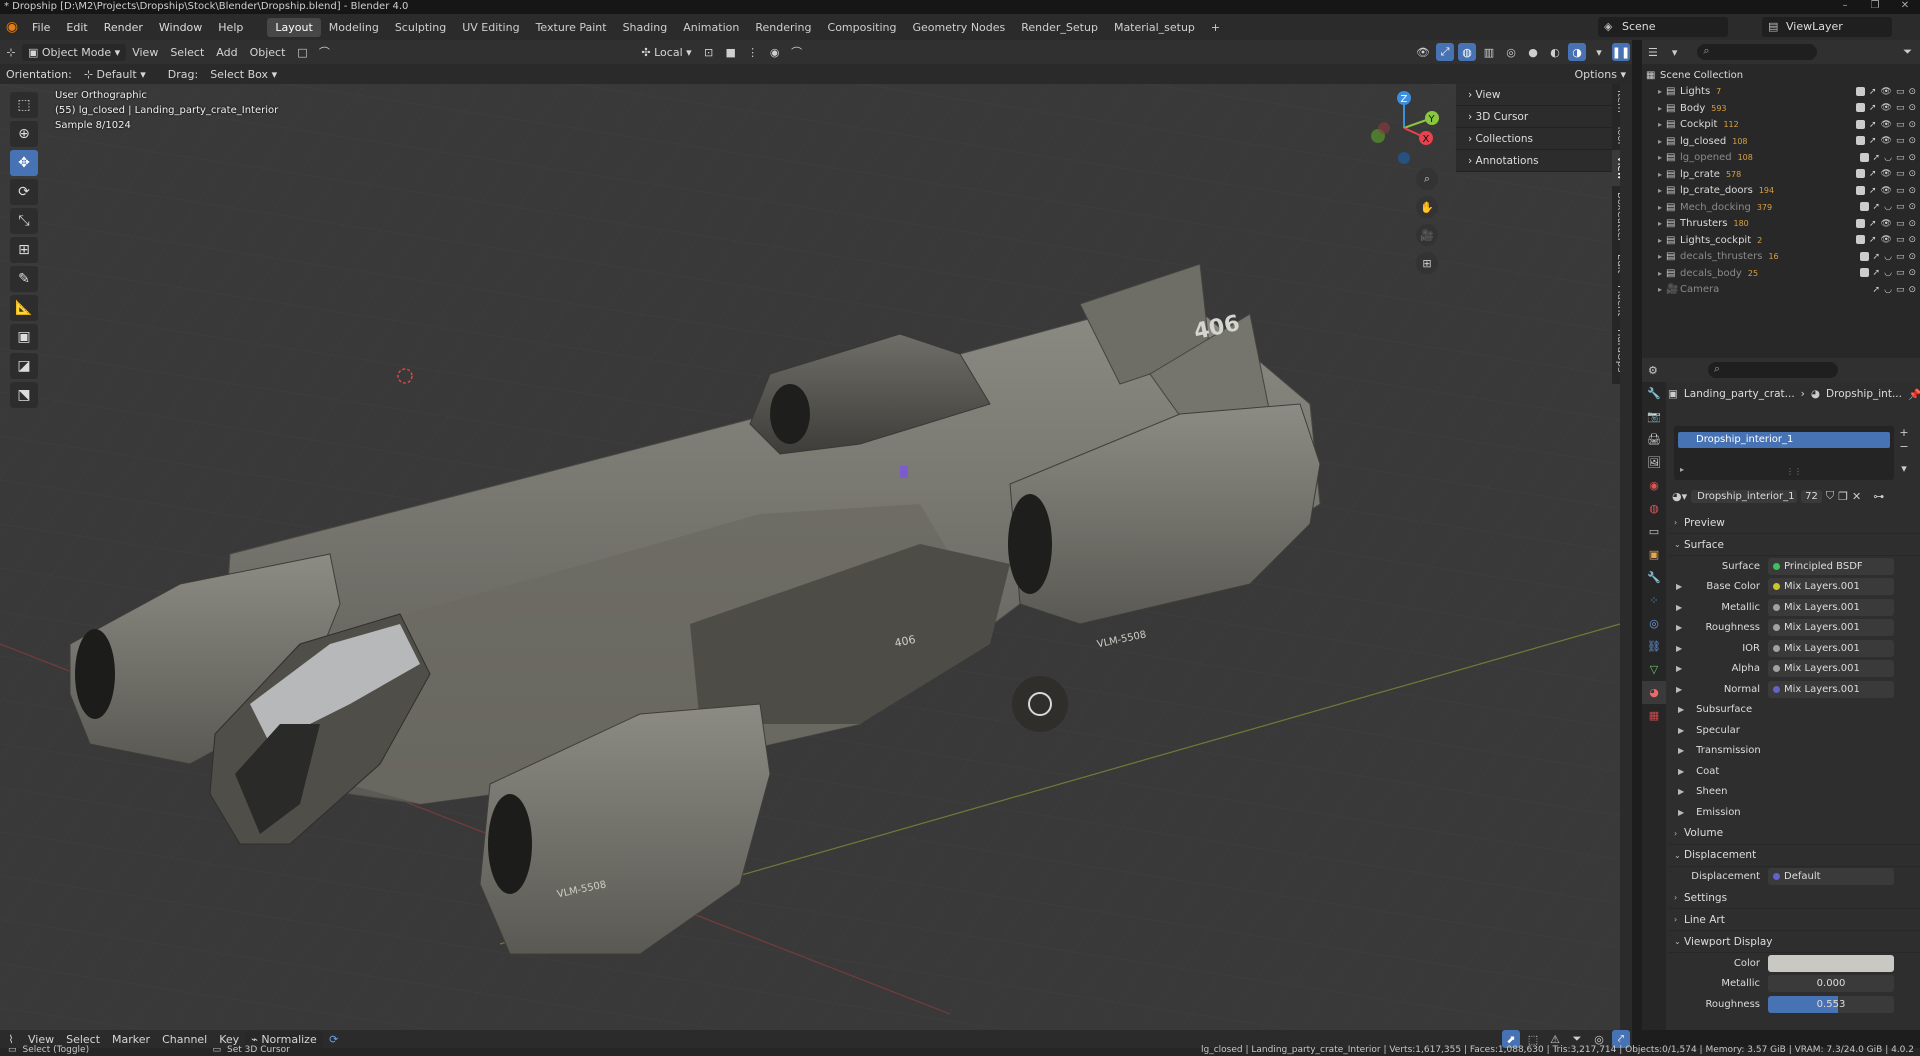 The image size is (1920, 1056). Describe the element at coordinates (76, 27) in the screenshot. I see `menu-edit: Edit` at that location.